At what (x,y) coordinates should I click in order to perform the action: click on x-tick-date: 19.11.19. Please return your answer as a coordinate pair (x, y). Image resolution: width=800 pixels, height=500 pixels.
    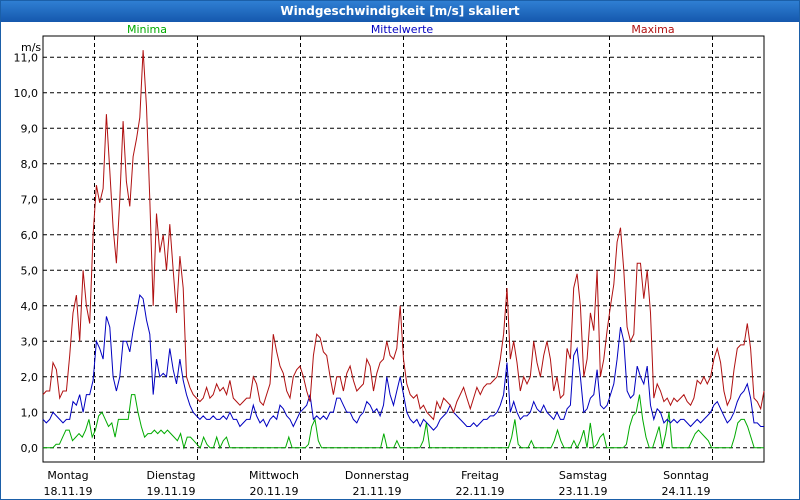
    Looking at the image, I should click on (171, 491).